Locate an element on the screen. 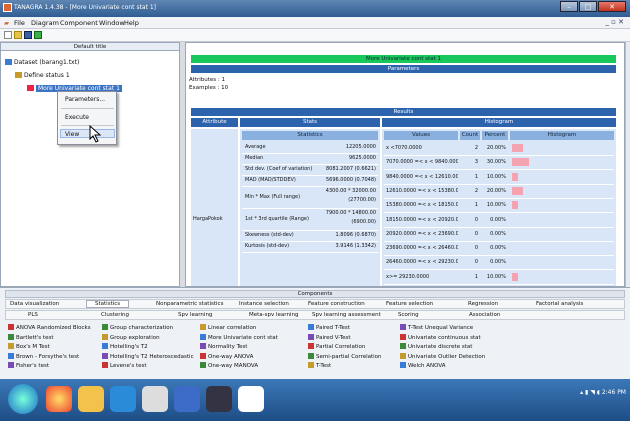 This screenshot has width=630, height=421. clock: 2:46 PM is located at coordinates (614, 392).